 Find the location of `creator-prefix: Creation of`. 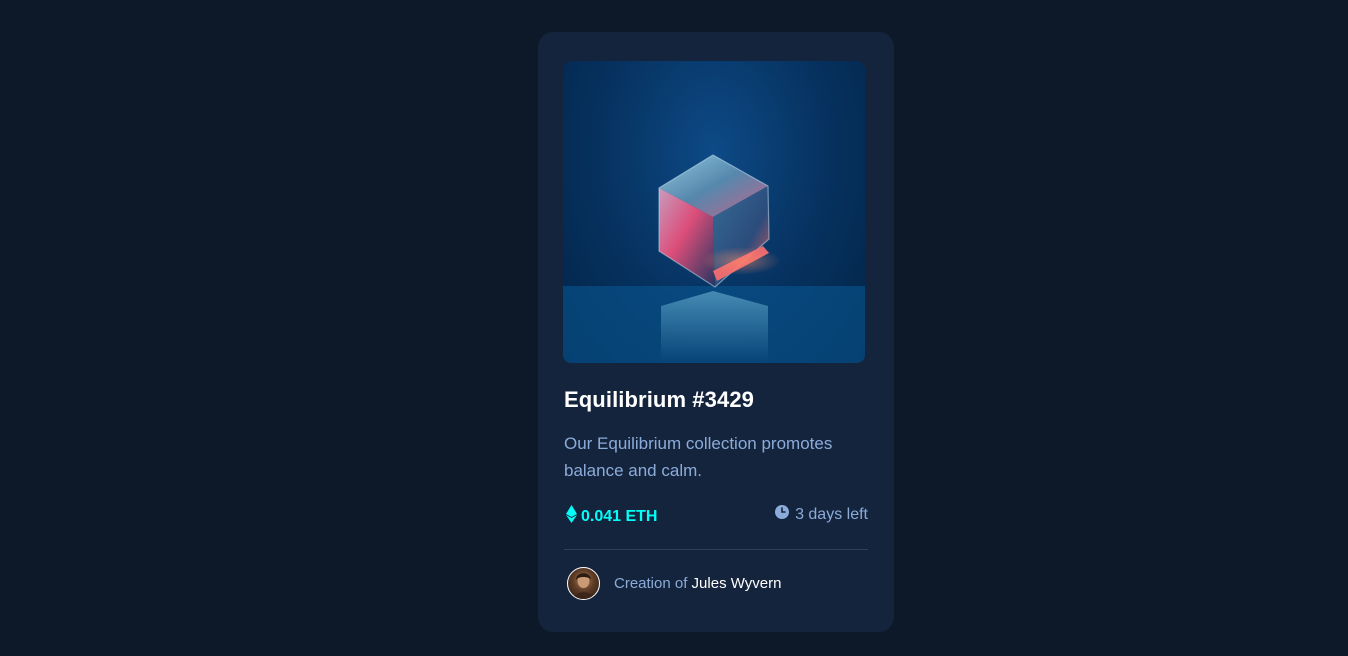

creator-prefix: Creation of is located at coordinates (651, 583).